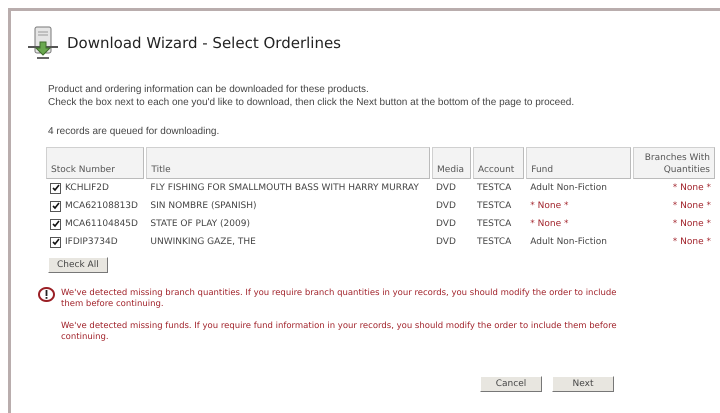 The height and width of the screenshot is (413, 720). Describe the element at coordinates (673, 163) in the screenshot. I see `column-header: Branches With Quantities` at that location.